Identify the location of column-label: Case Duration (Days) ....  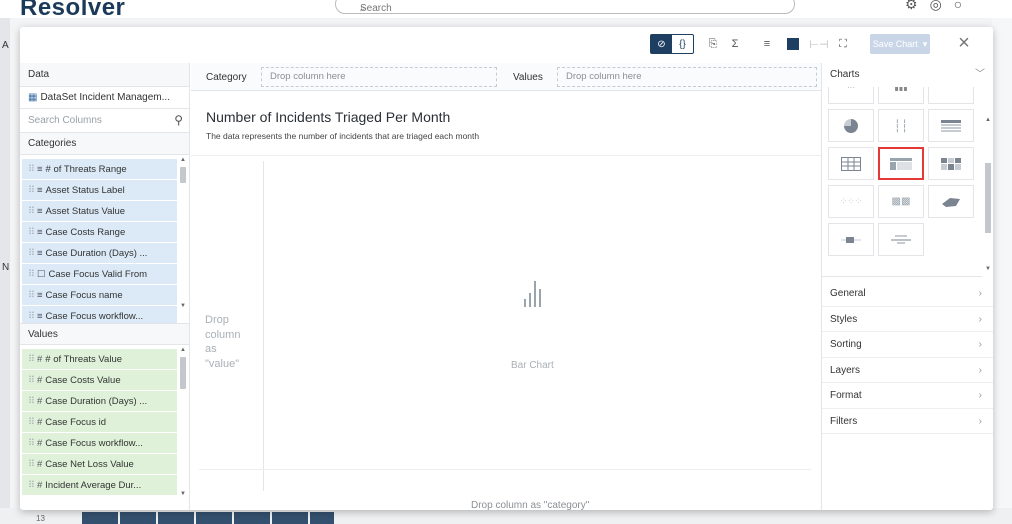
(96, 401).